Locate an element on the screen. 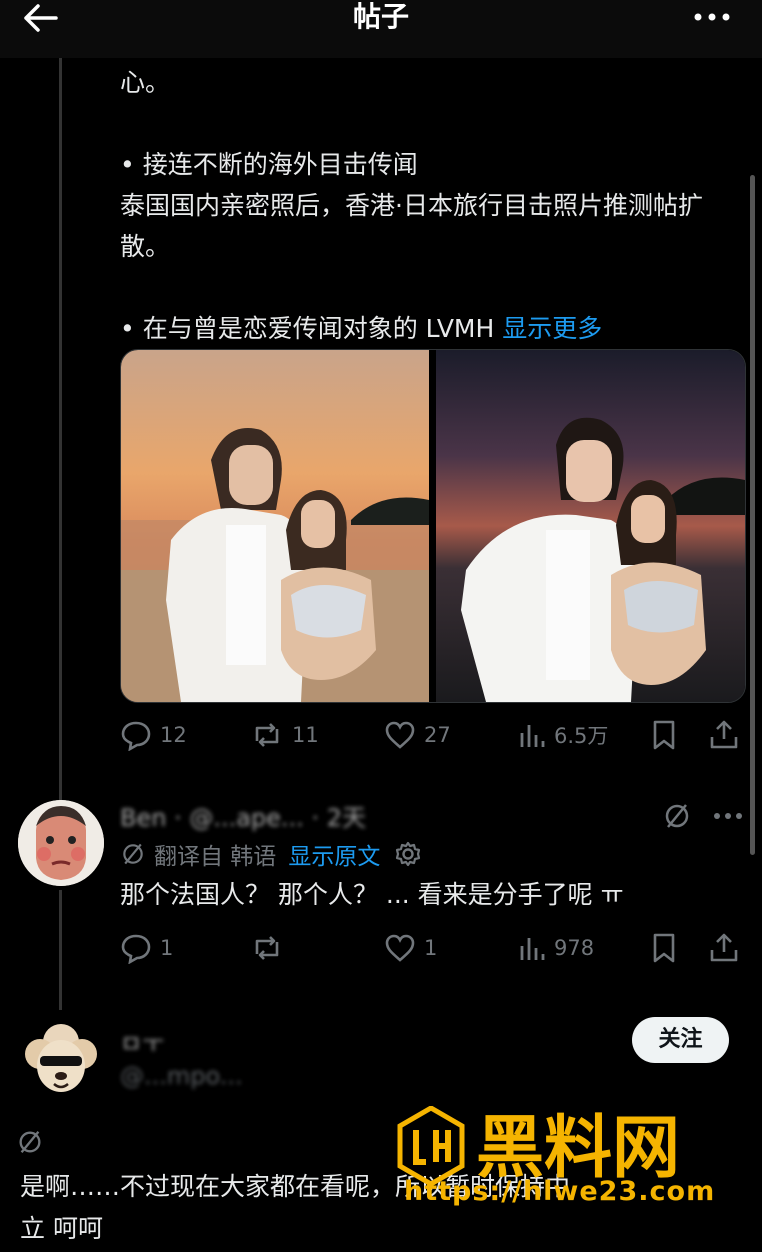 The width and height of the screenshot is (762, 1252). reply-actions: 1 1 978 is located at coordinates (435, 948).